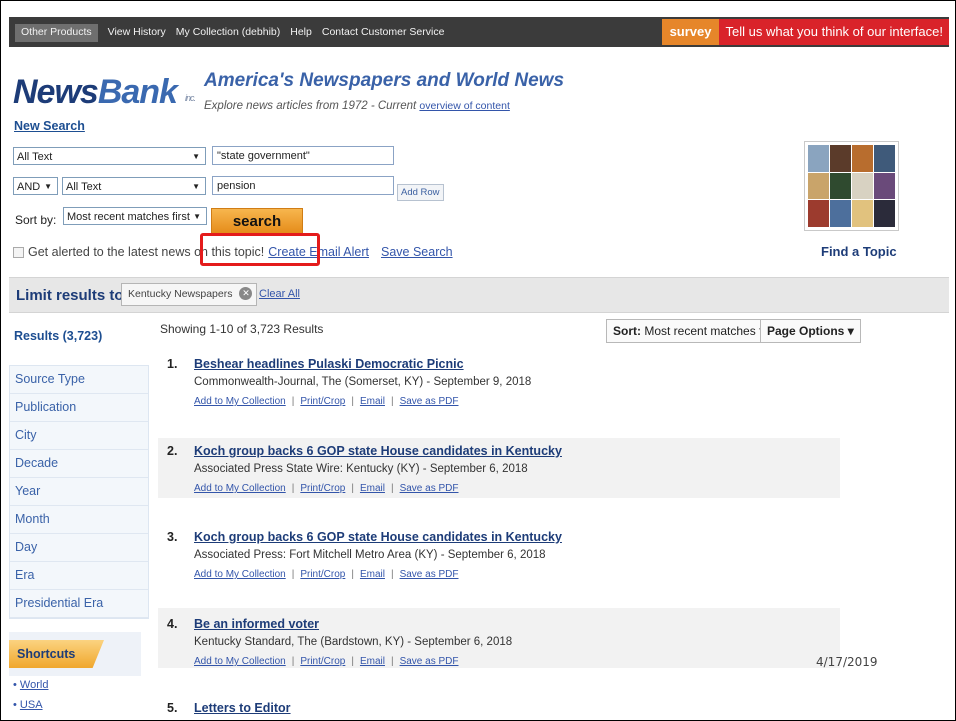 The height and width of the screenshot is (721, 956). What do you see at coordinates (134, 186) in the screenshot?
I see `row2-field-select: All Text ▼` at bounding box center [134, 186].